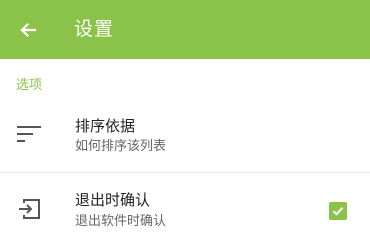 The width and height of the screenshot is (370, 248). Describe the element at coordinates (121, 146) in the screenshot. I see `preference-summary: 如何排序该列表` at that location.